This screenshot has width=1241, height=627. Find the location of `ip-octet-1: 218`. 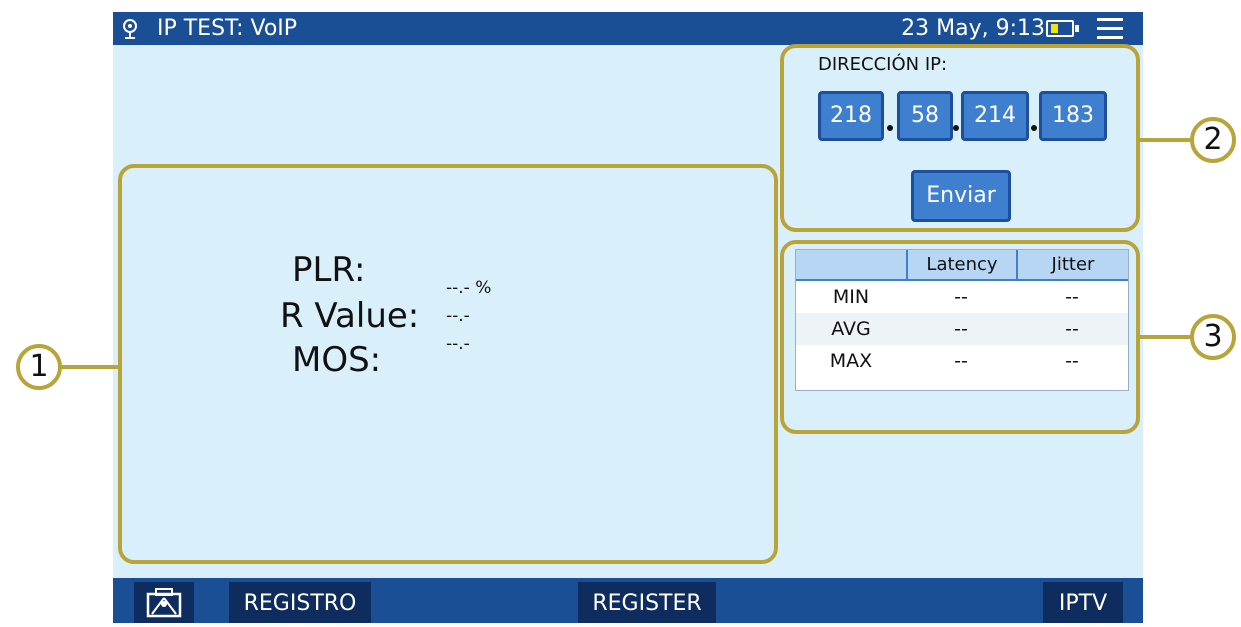

ip-octet-1: 218 is located at coordinates (851, 116).